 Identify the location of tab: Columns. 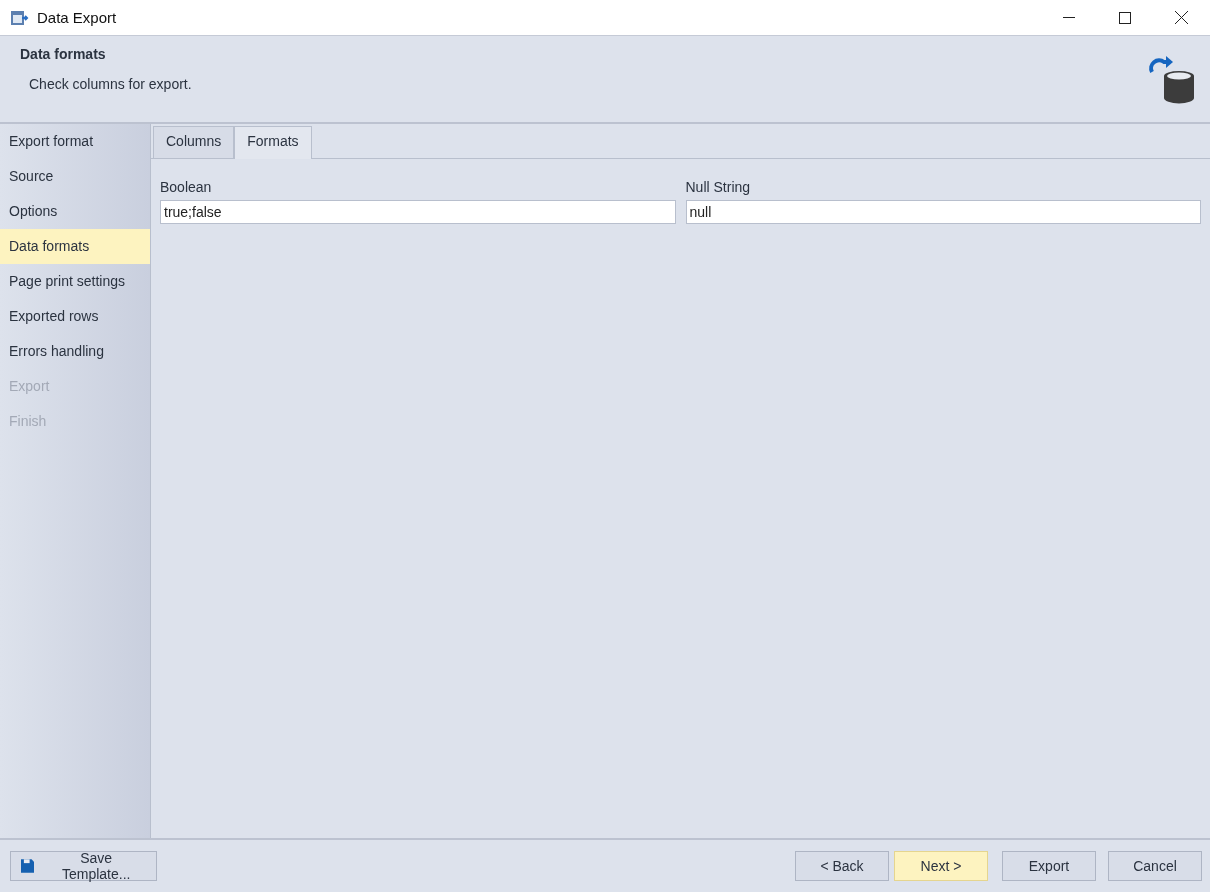
(194, 142).